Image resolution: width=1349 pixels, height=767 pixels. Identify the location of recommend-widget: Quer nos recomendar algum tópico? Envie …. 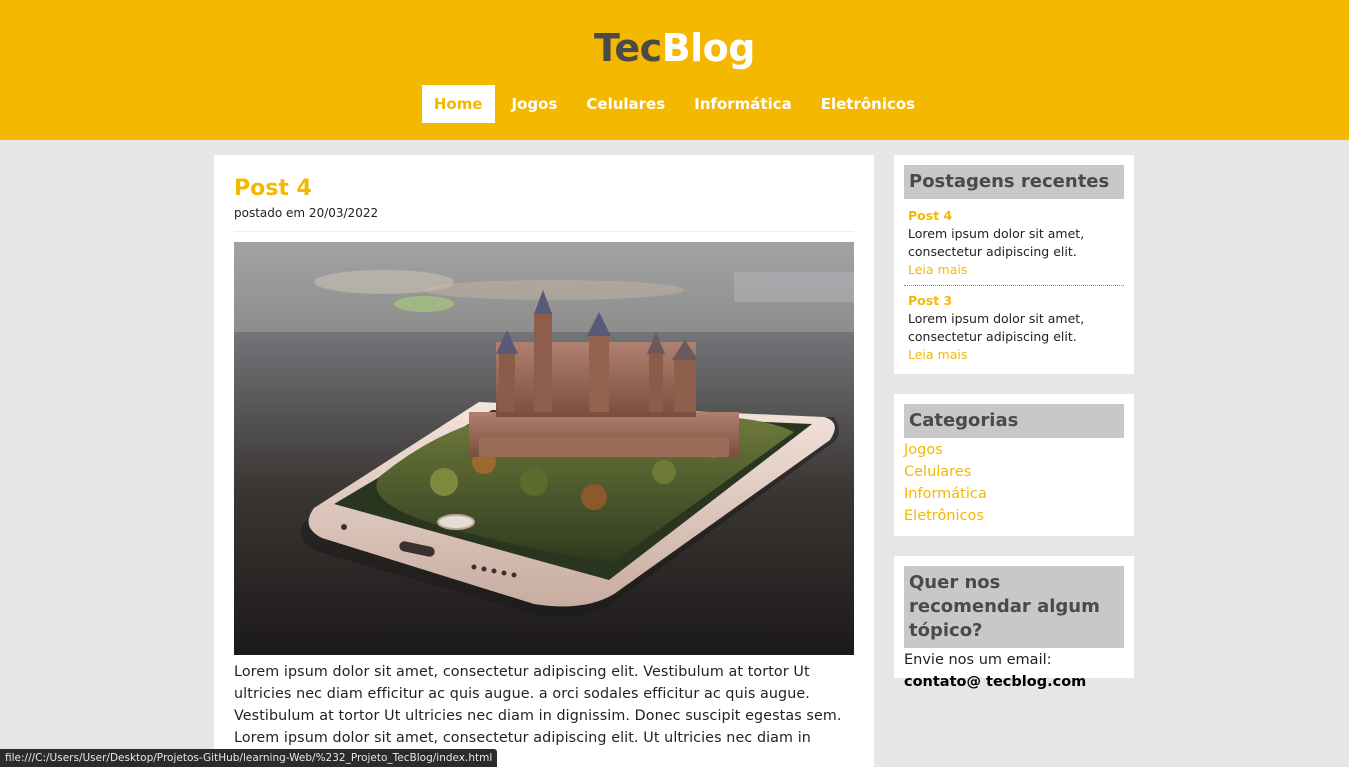
(1014, 623).